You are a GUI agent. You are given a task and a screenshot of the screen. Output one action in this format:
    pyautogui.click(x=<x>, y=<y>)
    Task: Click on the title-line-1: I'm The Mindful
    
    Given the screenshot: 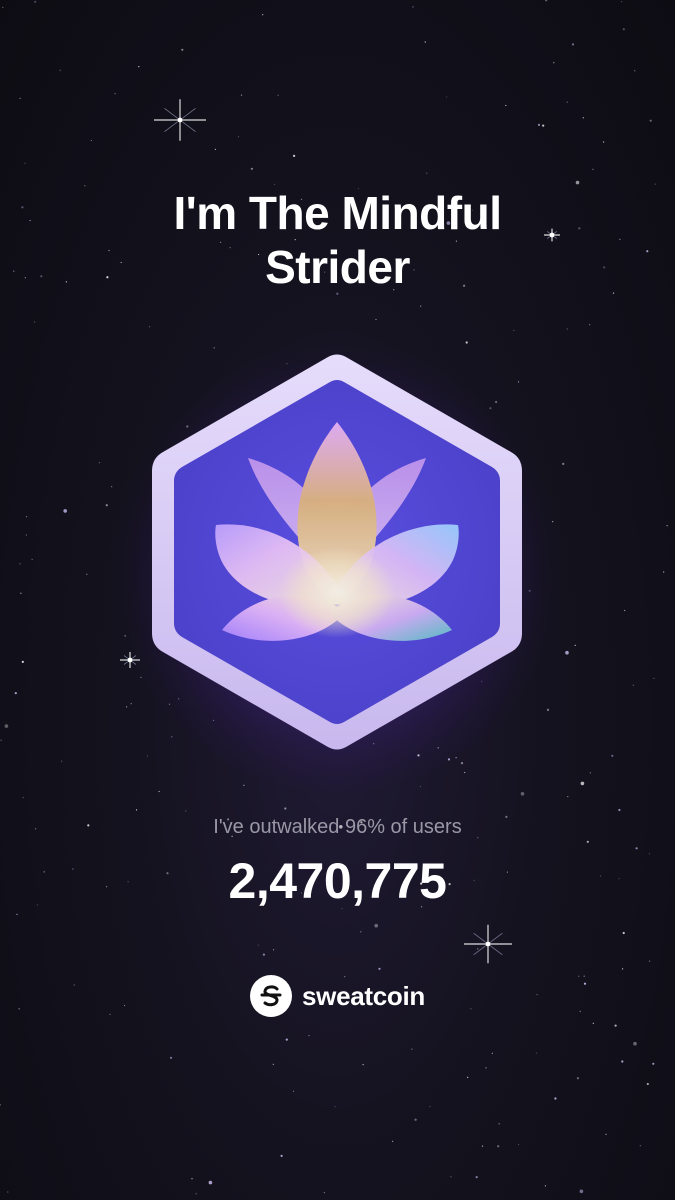 What is the action you would take?
    pyautogui.click(x=337, y=213)
    